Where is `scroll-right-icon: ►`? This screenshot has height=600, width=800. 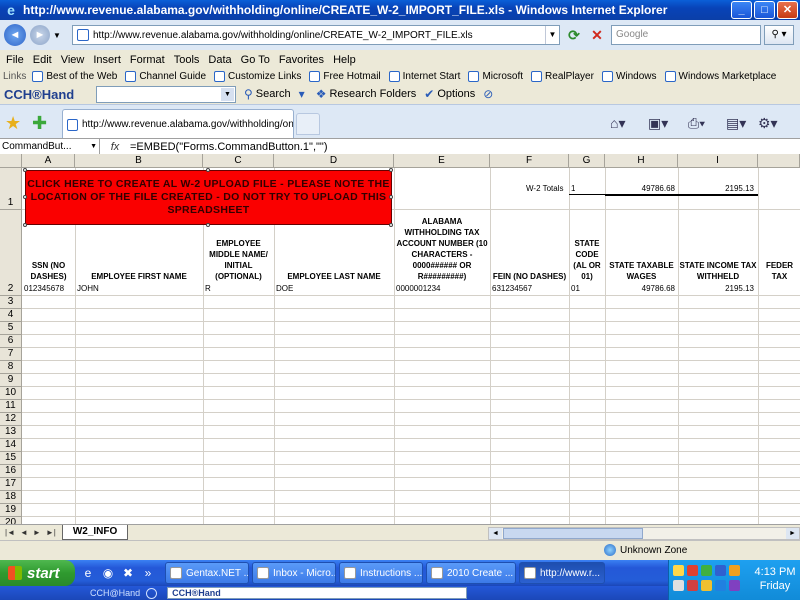 scroll-right-icon: ► is located at coordinates (792, 533).